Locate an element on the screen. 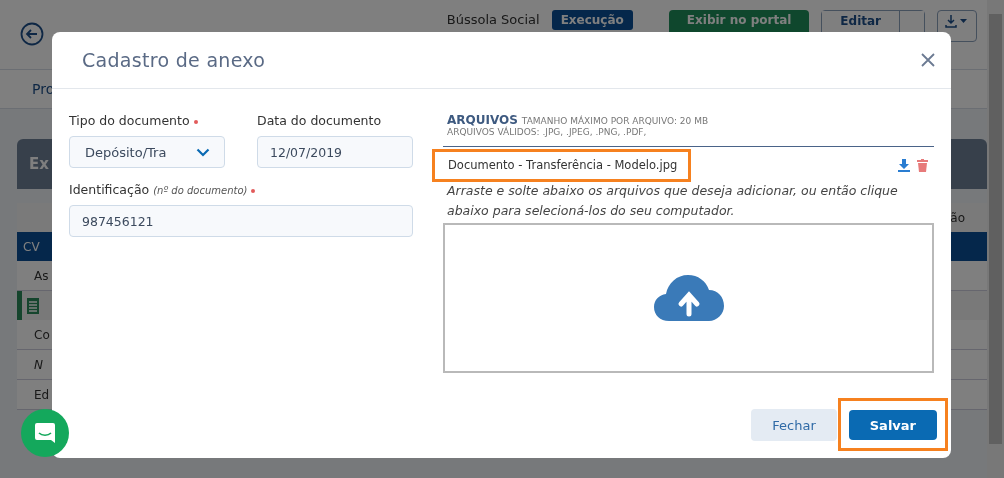 The height and width of the screenshot is (478, 1004). modal-title: Cadastro de anexo is located at coordinates (174, 60).